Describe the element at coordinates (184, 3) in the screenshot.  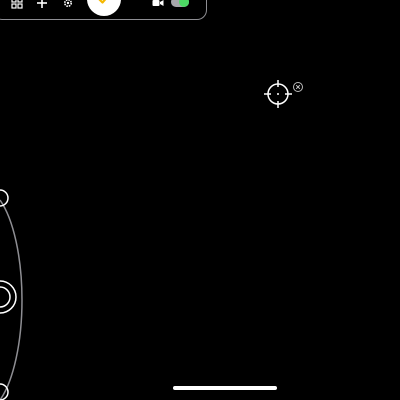
I see `toggle-knob` at that location.